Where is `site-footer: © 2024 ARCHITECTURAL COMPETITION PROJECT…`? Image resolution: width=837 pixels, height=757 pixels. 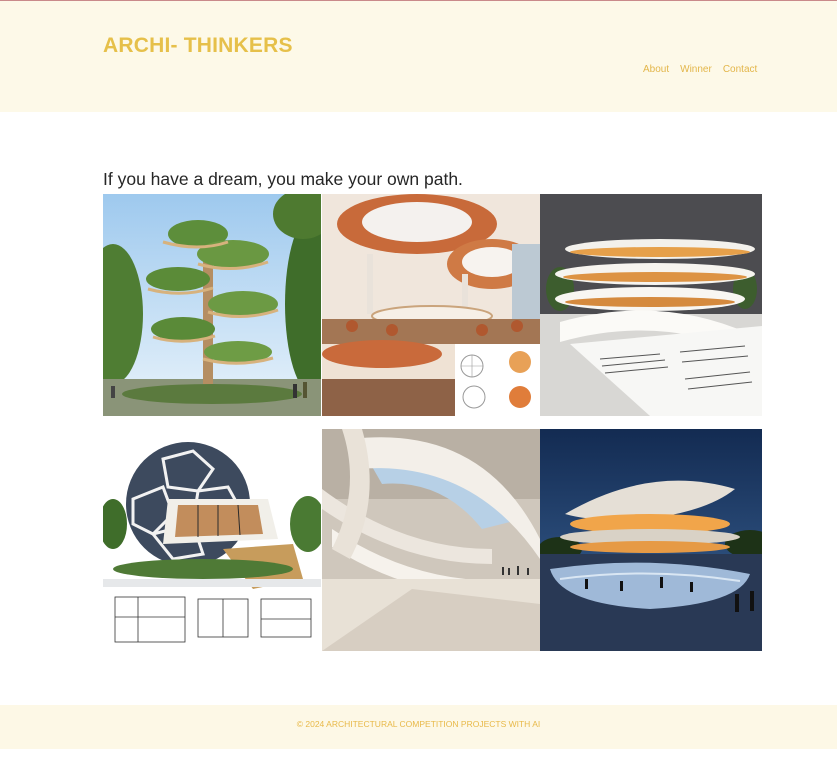
site-footer: © 2024 ARCHITECTURAL COMPETITION PROJECT… is located at coordinates (418, 727).